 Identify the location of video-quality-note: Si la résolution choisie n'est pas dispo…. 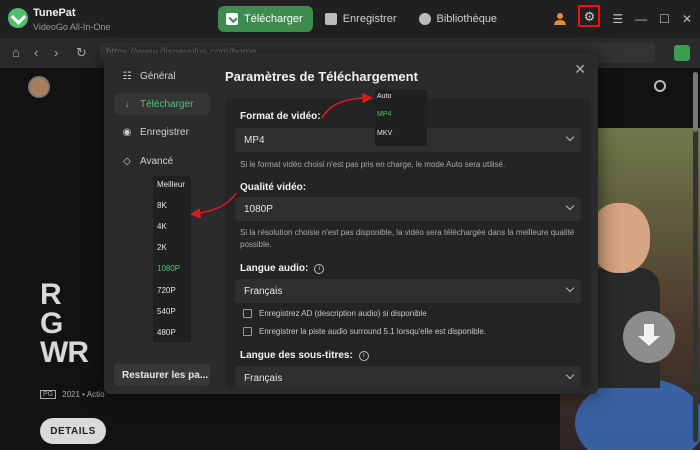
(407, 238).